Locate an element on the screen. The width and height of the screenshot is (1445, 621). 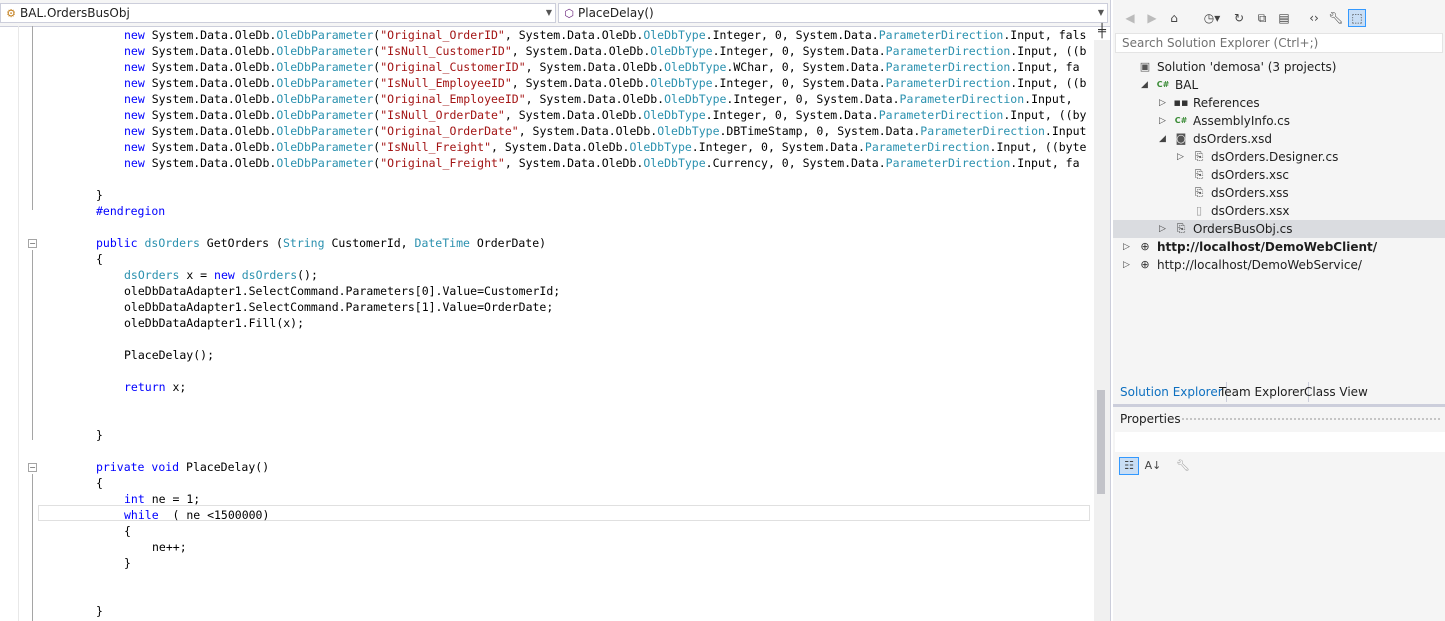
categorized-icon: ☷ is located at coordinates (1129, 466).